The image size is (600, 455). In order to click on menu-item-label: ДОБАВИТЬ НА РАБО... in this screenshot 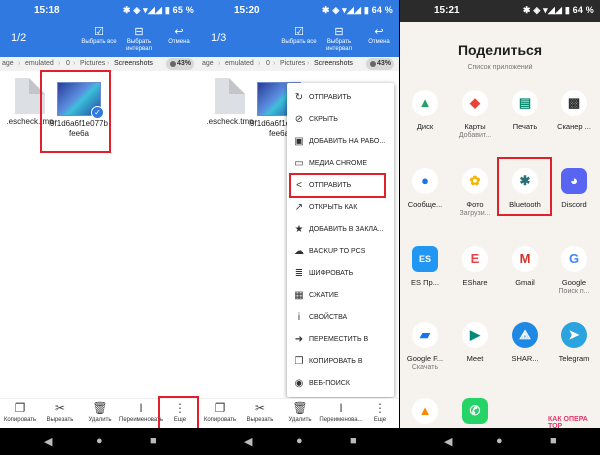, I will do `click(347, 141)`.